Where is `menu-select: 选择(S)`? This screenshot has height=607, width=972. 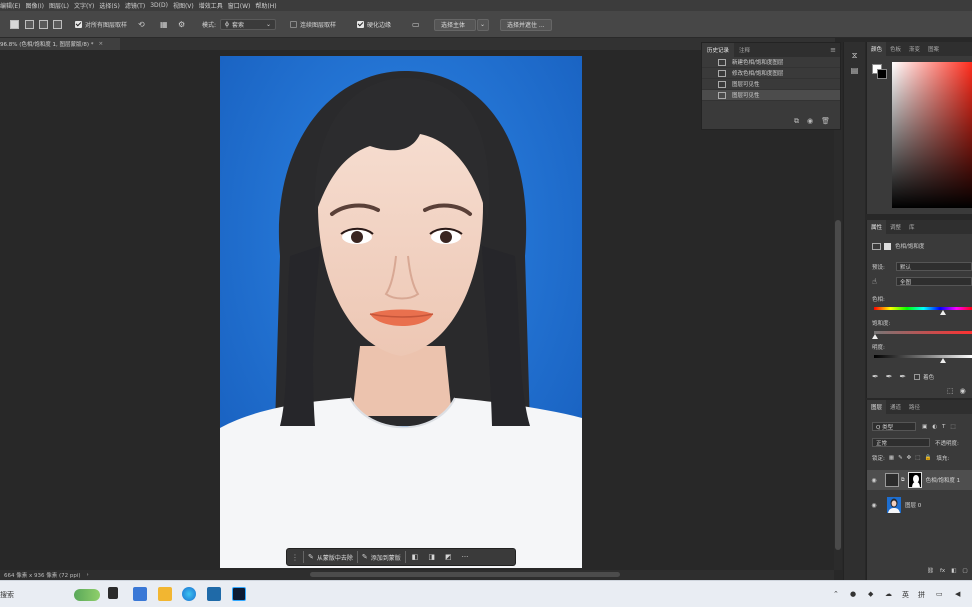 menu-select: 选择(S) is located at coordinates (109, 5).